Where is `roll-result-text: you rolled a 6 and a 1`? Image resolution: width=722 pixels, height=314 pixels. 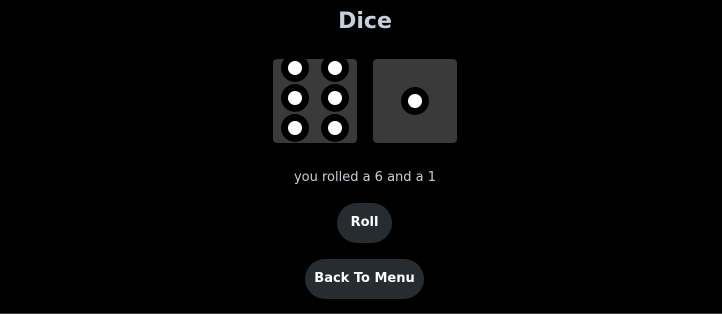
roll-result-text: you rolled a 6 and a 1 is located at coordinates (365, 177).